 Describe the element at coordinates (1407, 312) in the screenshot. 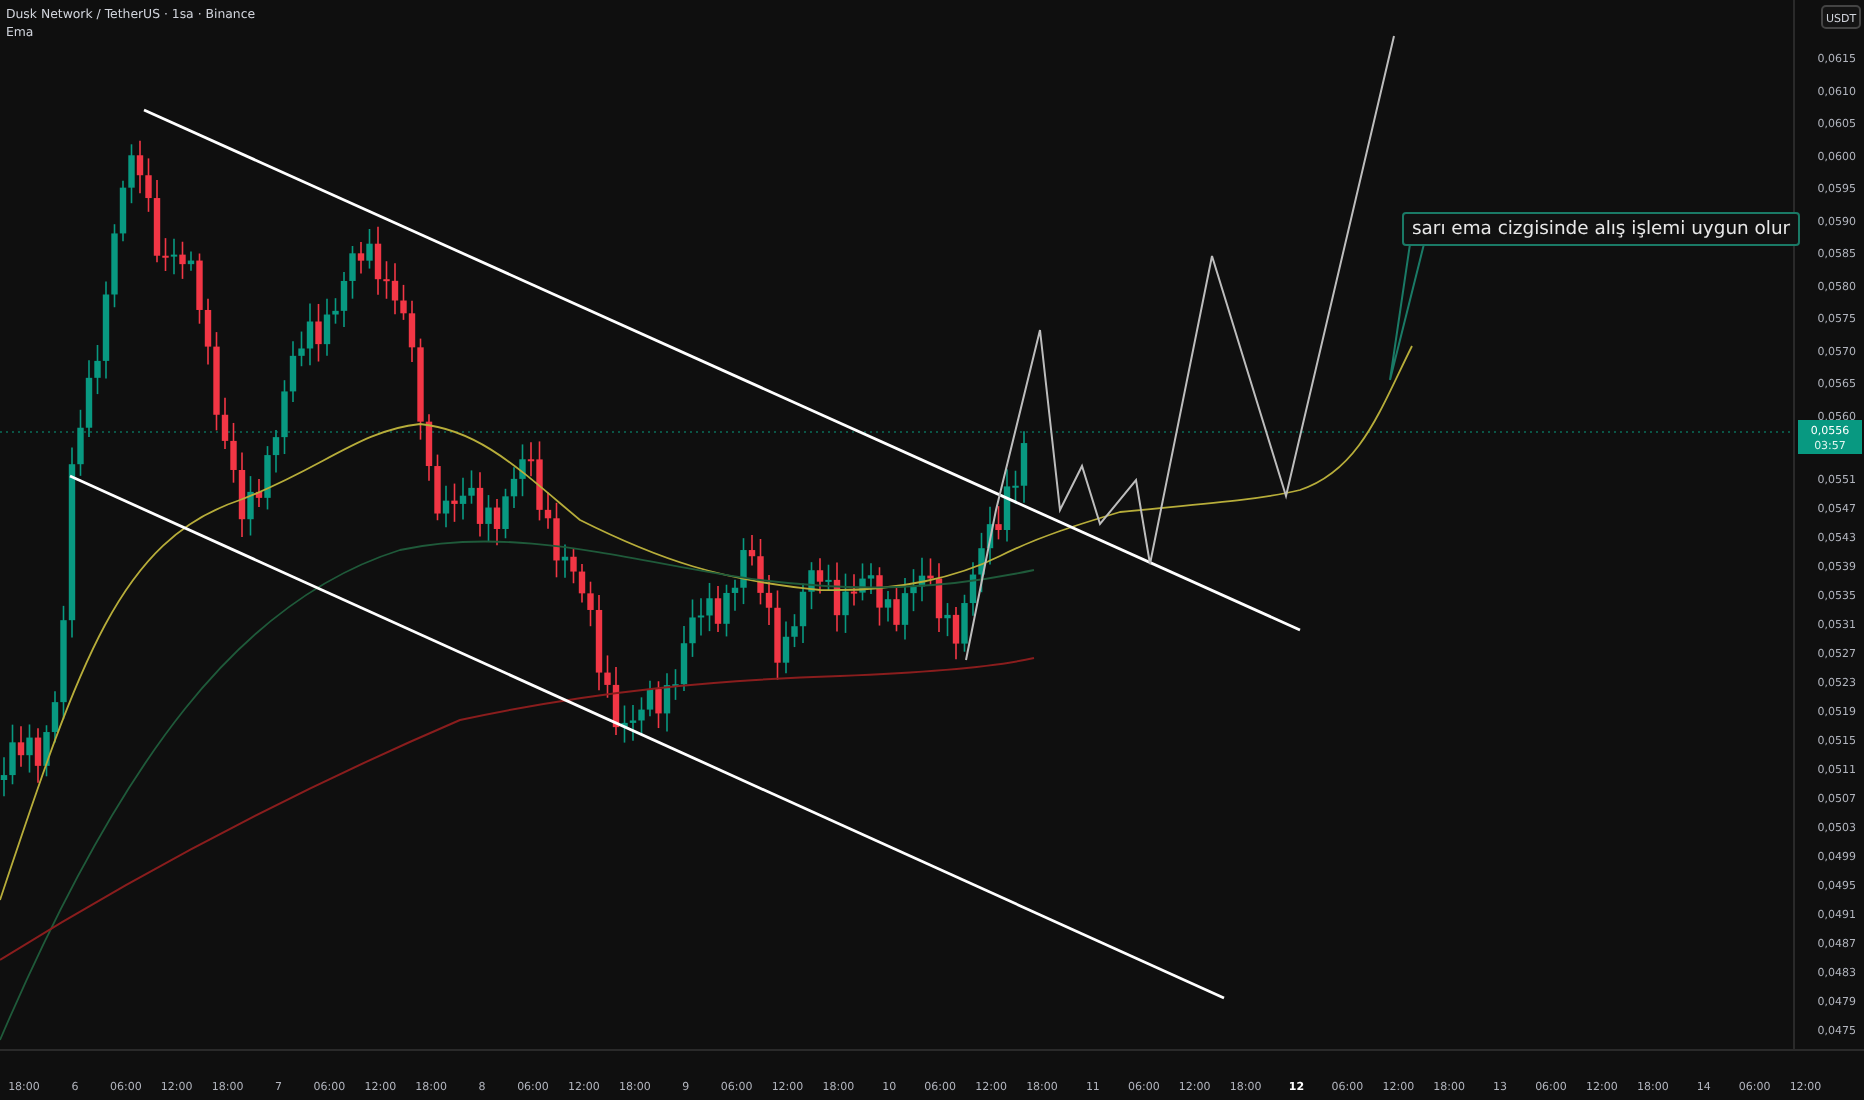

I see `leader-line` at that location.